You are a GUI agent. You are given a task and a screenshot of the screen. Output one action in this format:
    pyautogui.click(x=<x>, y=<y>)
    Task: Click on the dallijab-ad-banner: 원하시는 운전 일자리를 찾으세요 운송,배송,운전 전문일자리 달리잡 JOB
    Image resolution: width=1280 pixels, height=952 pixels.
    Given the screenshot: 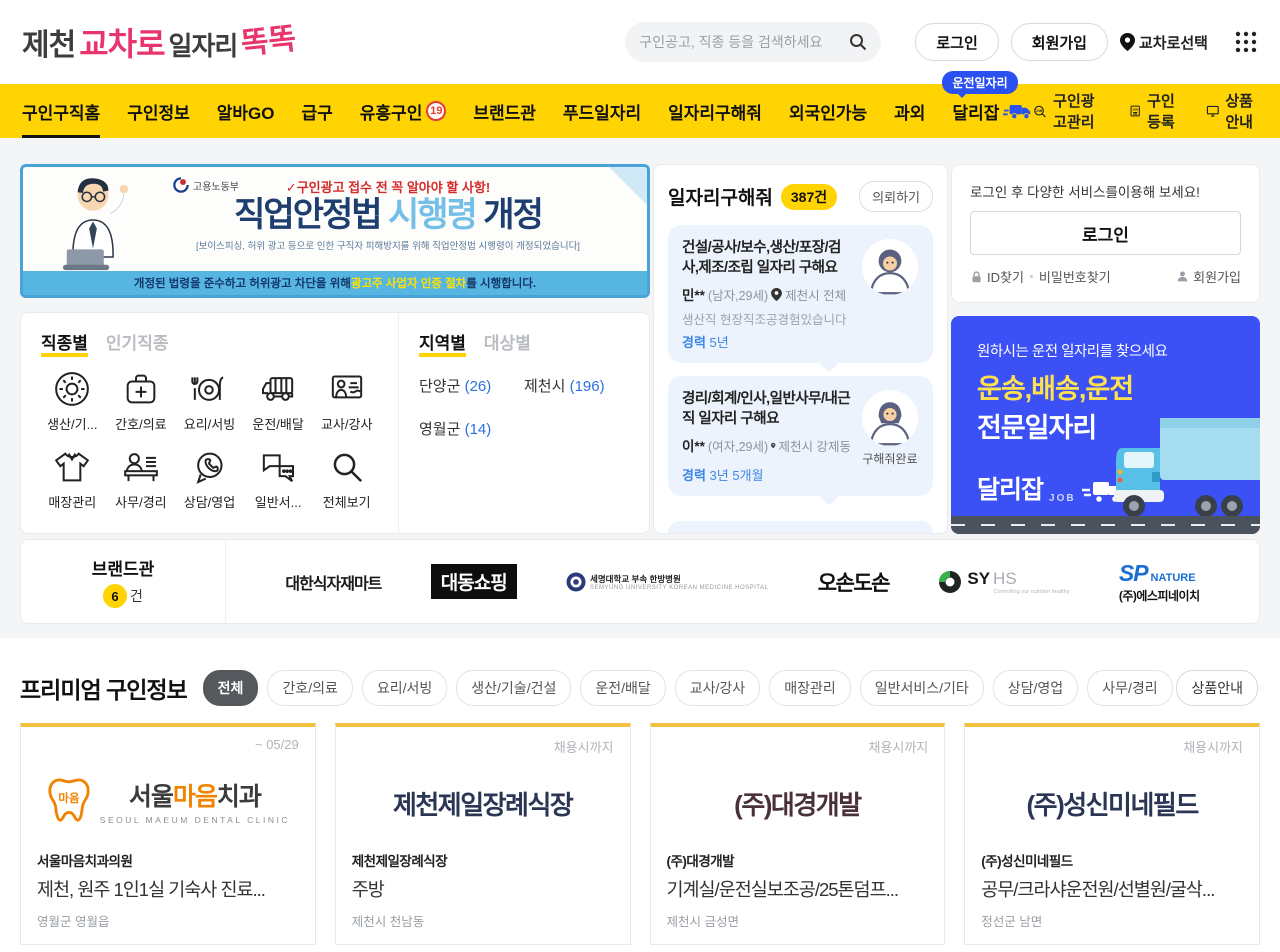 What is the action you would take?
    pyautogui.click(x=1105, y=425)
    